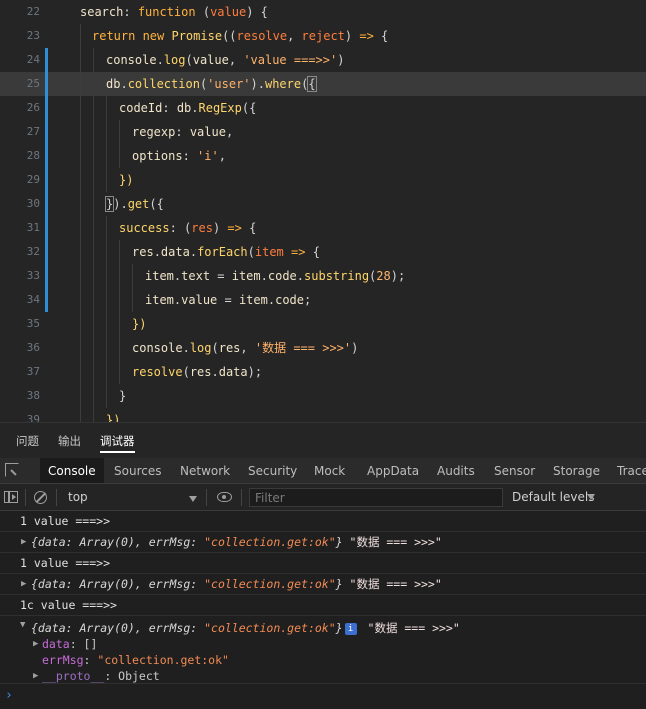 The width and height of the screenshot is (646, 709). I want to click on code-line: 28 options: 'i',, so click(323, 156).